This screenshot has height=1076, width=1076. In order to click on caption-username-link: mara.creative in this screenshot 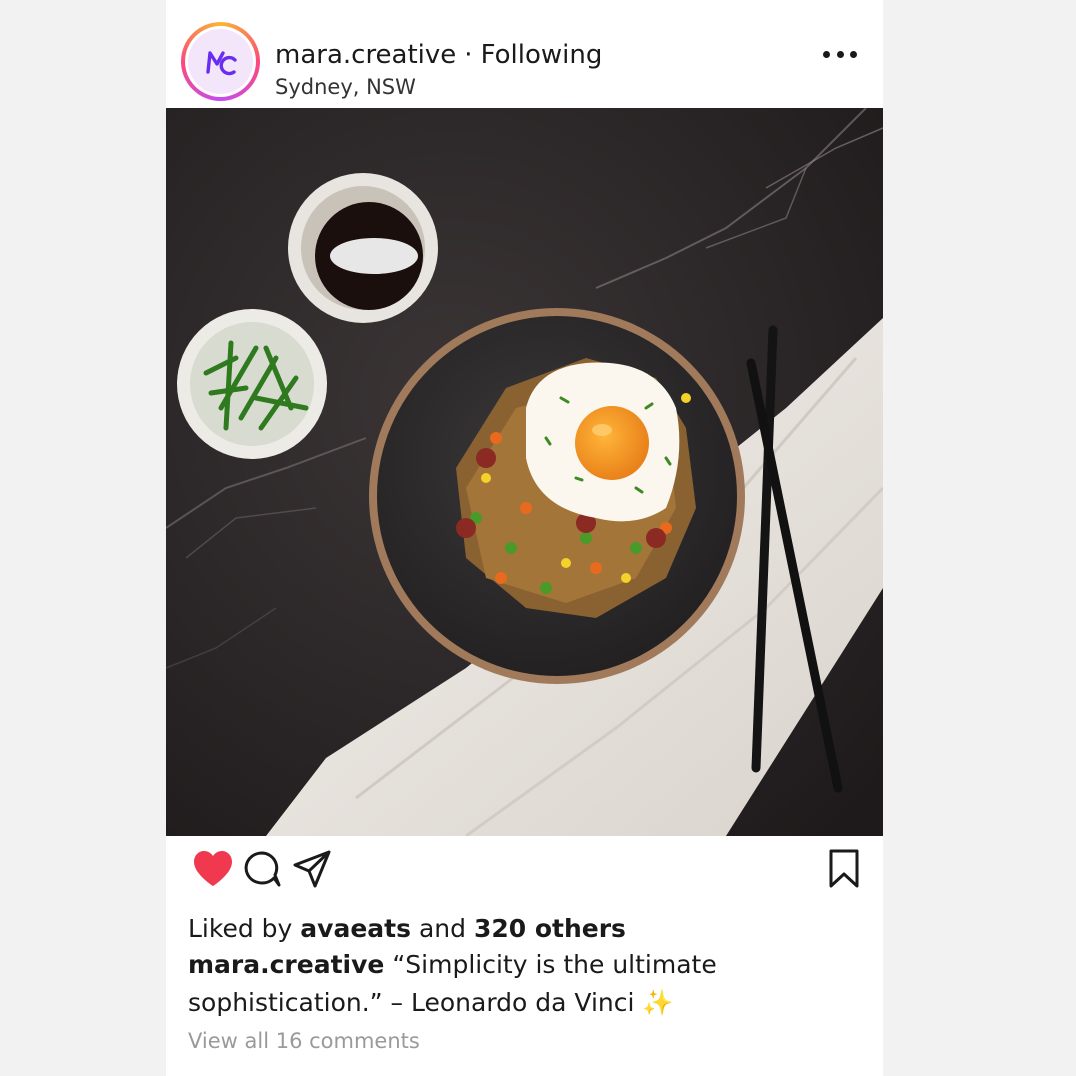, I will do `click(286, 964)`.